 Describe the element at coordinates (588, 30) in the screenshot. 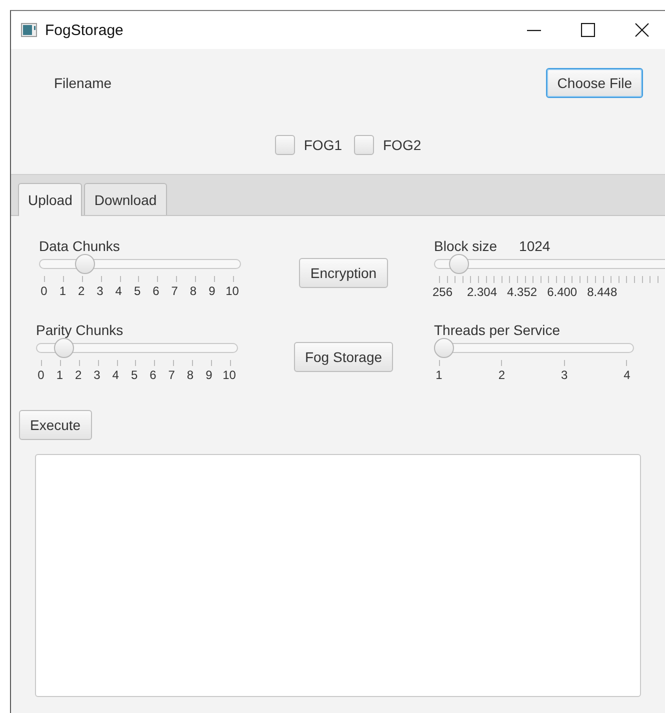

I see `maximize-icon` at that location.